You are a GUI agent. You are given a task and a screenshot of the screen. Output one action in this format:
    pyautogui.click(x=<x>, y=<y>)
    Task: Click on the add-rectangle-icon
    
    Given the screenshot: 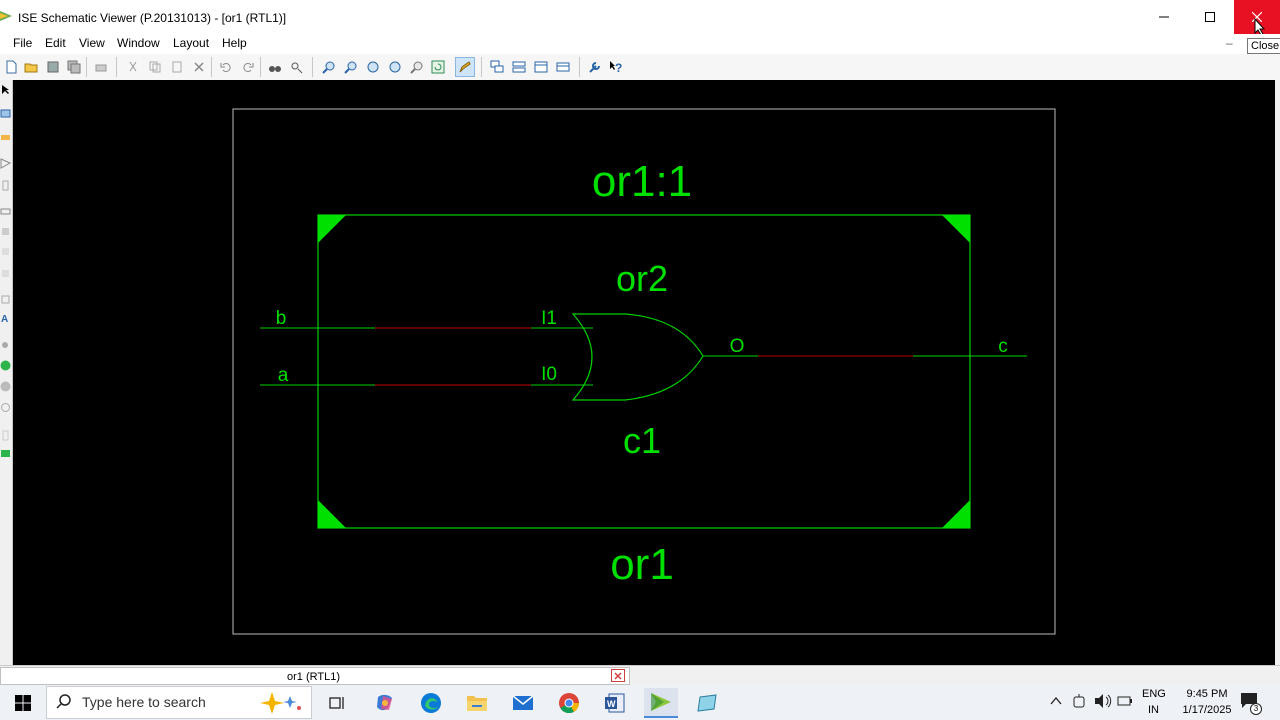 What is the action you would take?
    pyautogui.click(x=5, y=386)
    